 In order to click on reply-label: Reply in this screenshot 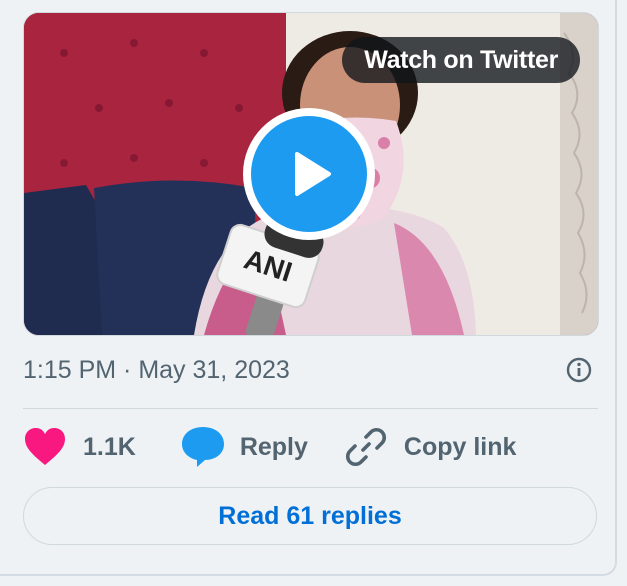, I will do `click(273, 446)`.